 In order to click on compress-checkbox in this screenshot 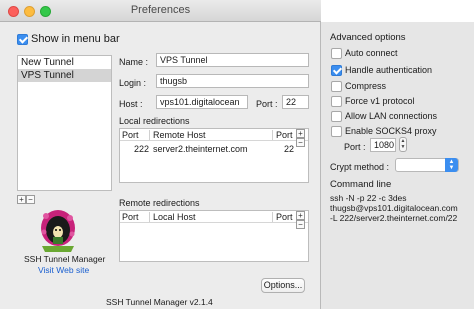, I will do `click(336, 86)`.